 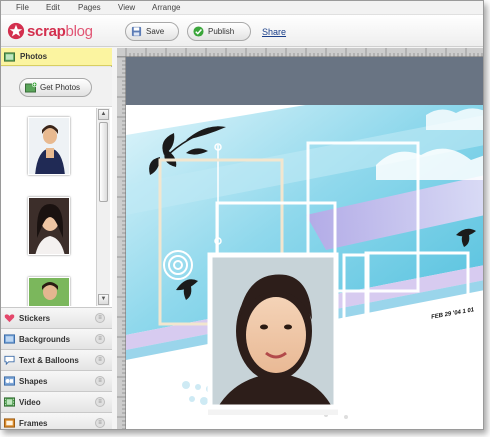 What do you see at coordinates (126, 7) in the screenshot?
I see `menu-view: View` at bounding box center [126, 7].